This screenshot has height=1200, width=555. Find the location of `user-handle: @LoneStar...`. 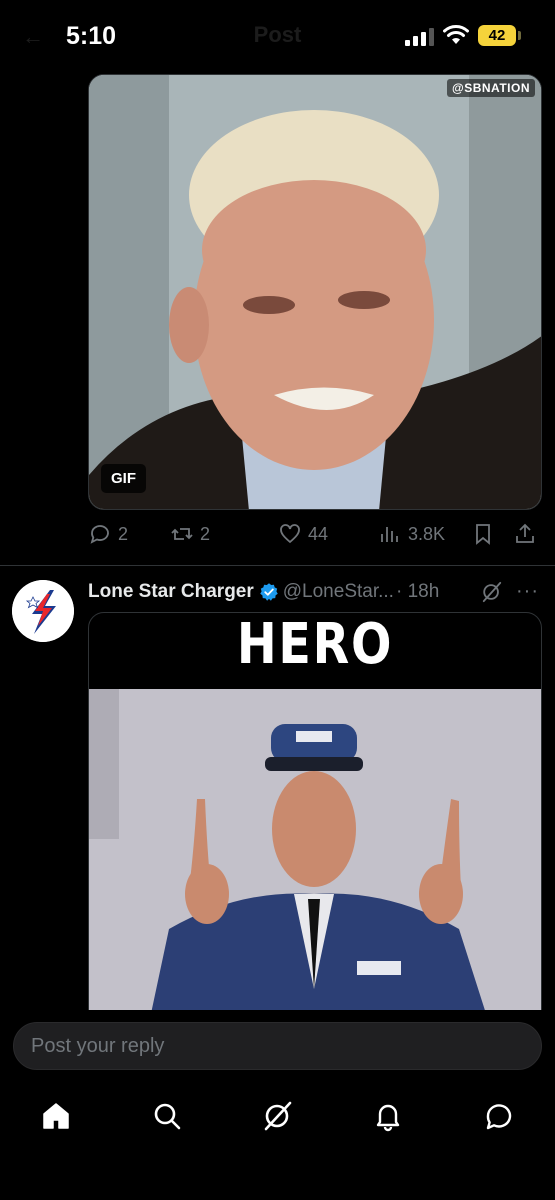

user-handle: @LoneStar... is located at coordinates (338, 592).